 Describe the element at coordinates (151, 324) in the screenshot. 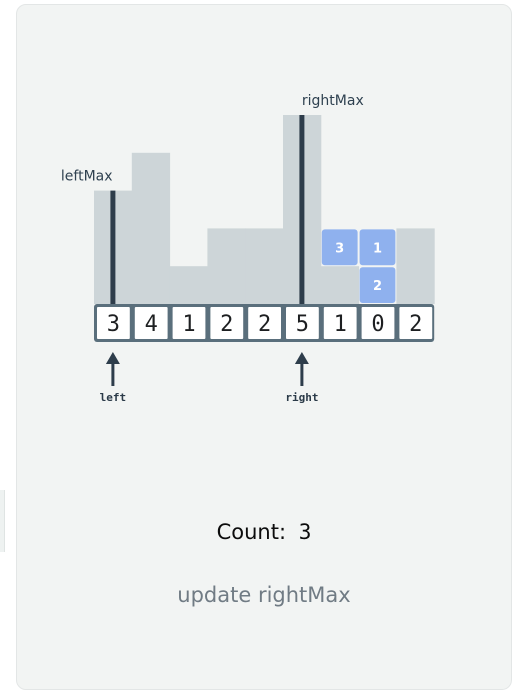

I see `array-cell-value: 4` at that location.